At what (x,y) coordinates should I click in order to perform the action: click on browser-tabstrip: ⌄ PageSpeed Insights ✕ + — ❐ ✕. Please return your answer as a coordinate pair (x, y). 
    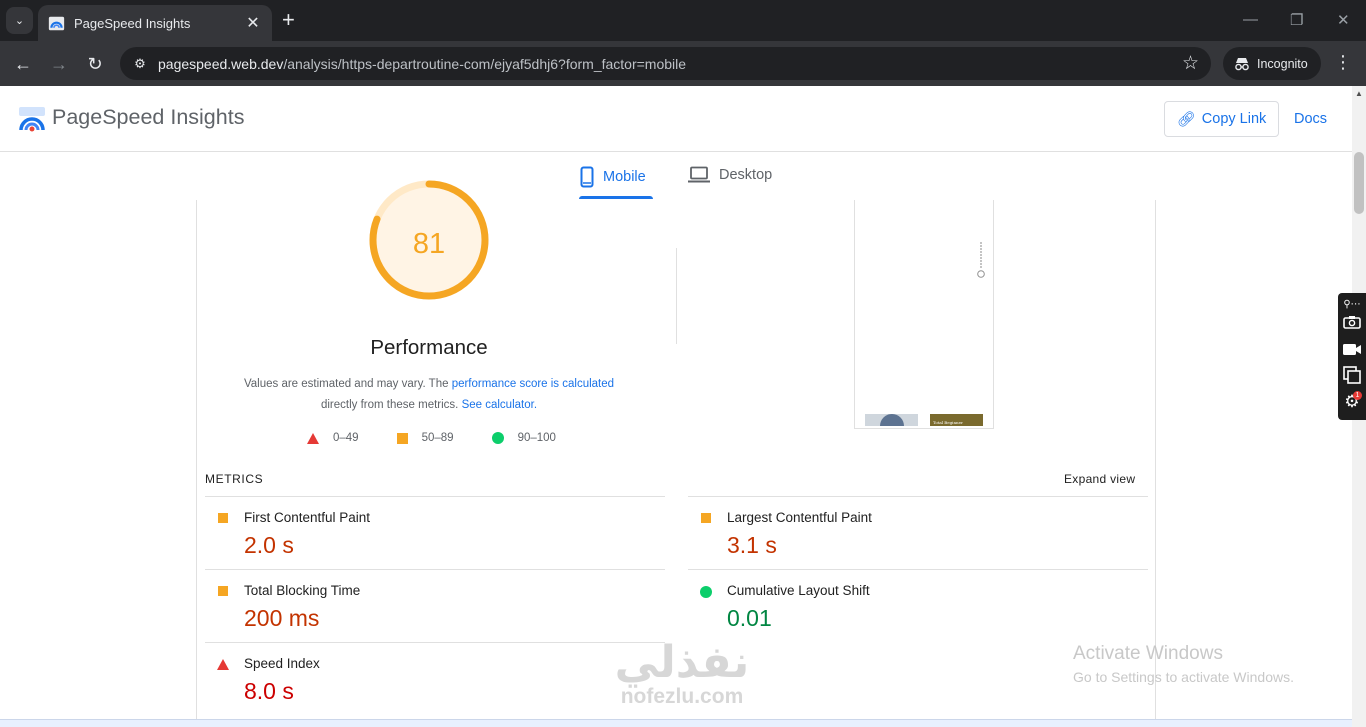
    Looking at the image, I should click on (683, 20).